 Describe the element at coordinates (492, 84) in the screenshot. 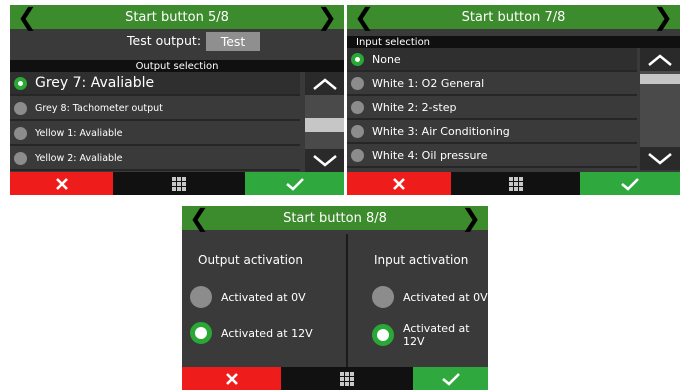

I see `list-item: White 1: O2 General` at that location.